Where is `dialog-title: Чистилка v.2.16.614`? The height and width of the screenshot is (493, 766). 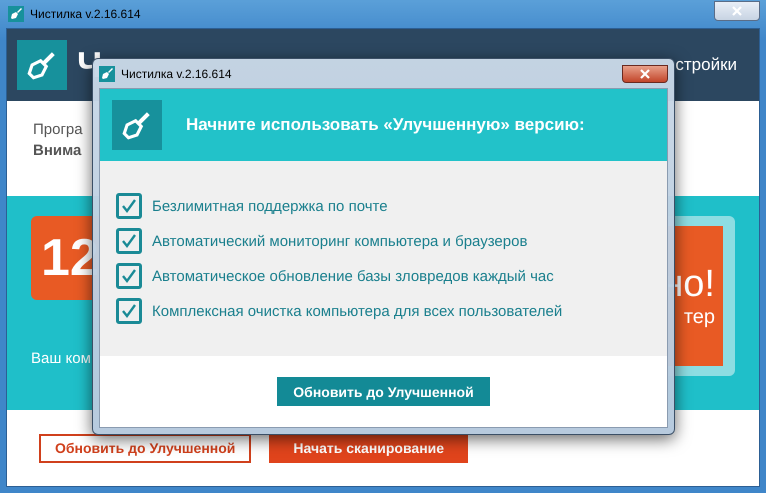
dialog-title: Чистилка v.2.16.614 is located at coordinates (176, 73).